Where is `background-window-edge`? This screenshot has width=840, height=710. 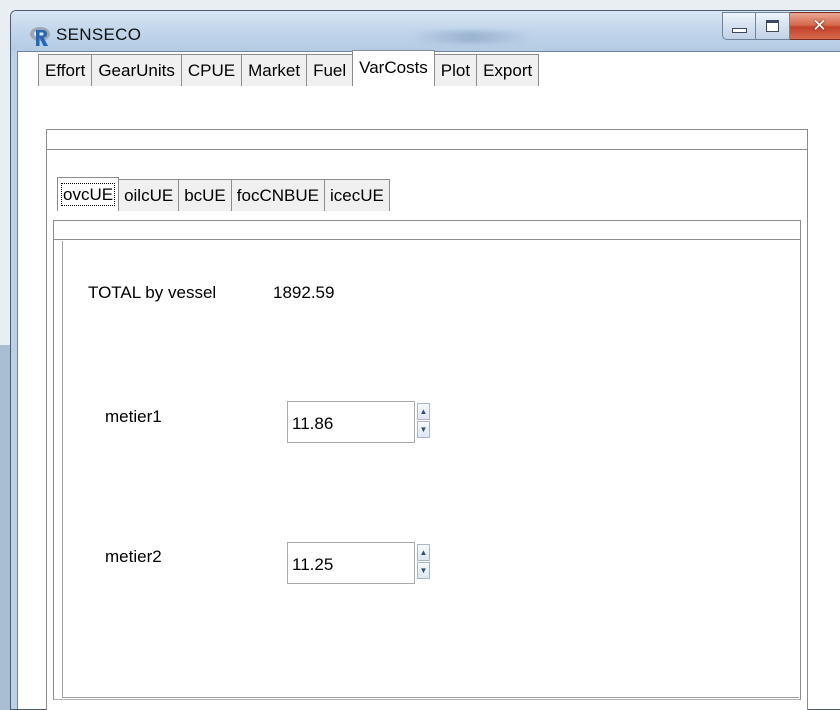
background-window-edge is located at coordinates (5, 527).